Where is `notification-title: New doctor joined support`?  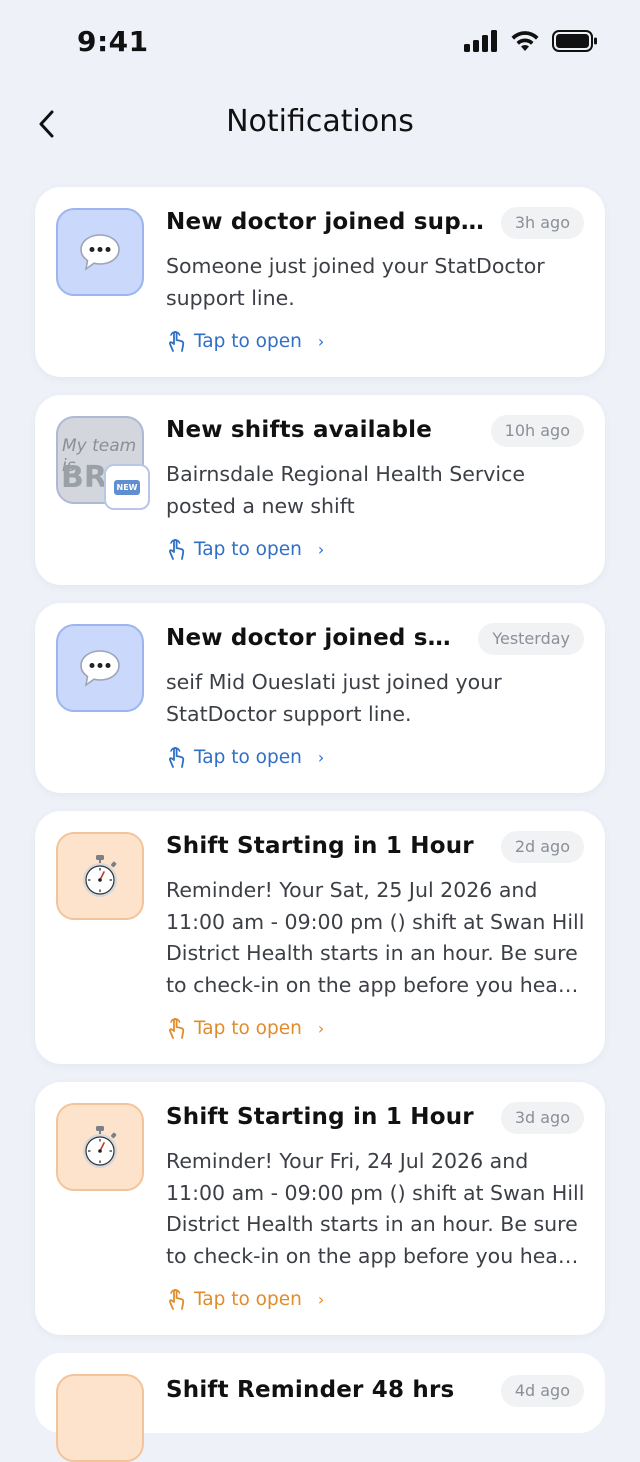 notification-title: New doctor joined support is located at coordinates (326, 222).